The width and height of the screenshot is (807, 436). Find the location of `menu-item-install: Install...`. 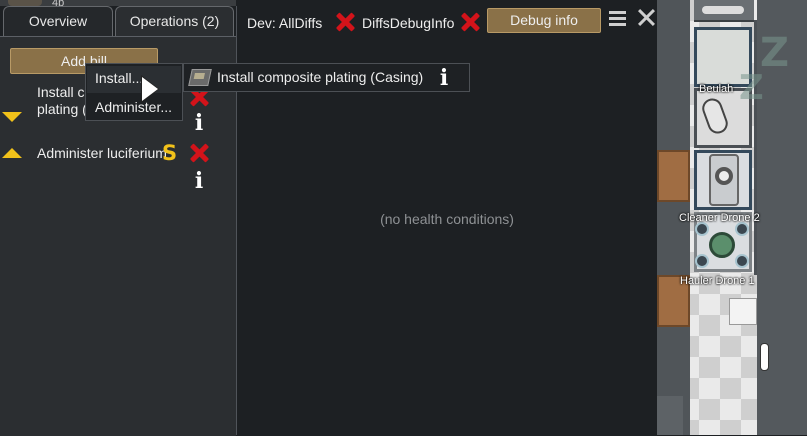

menu-item-install: Install... is located at coordinates (119, 78).